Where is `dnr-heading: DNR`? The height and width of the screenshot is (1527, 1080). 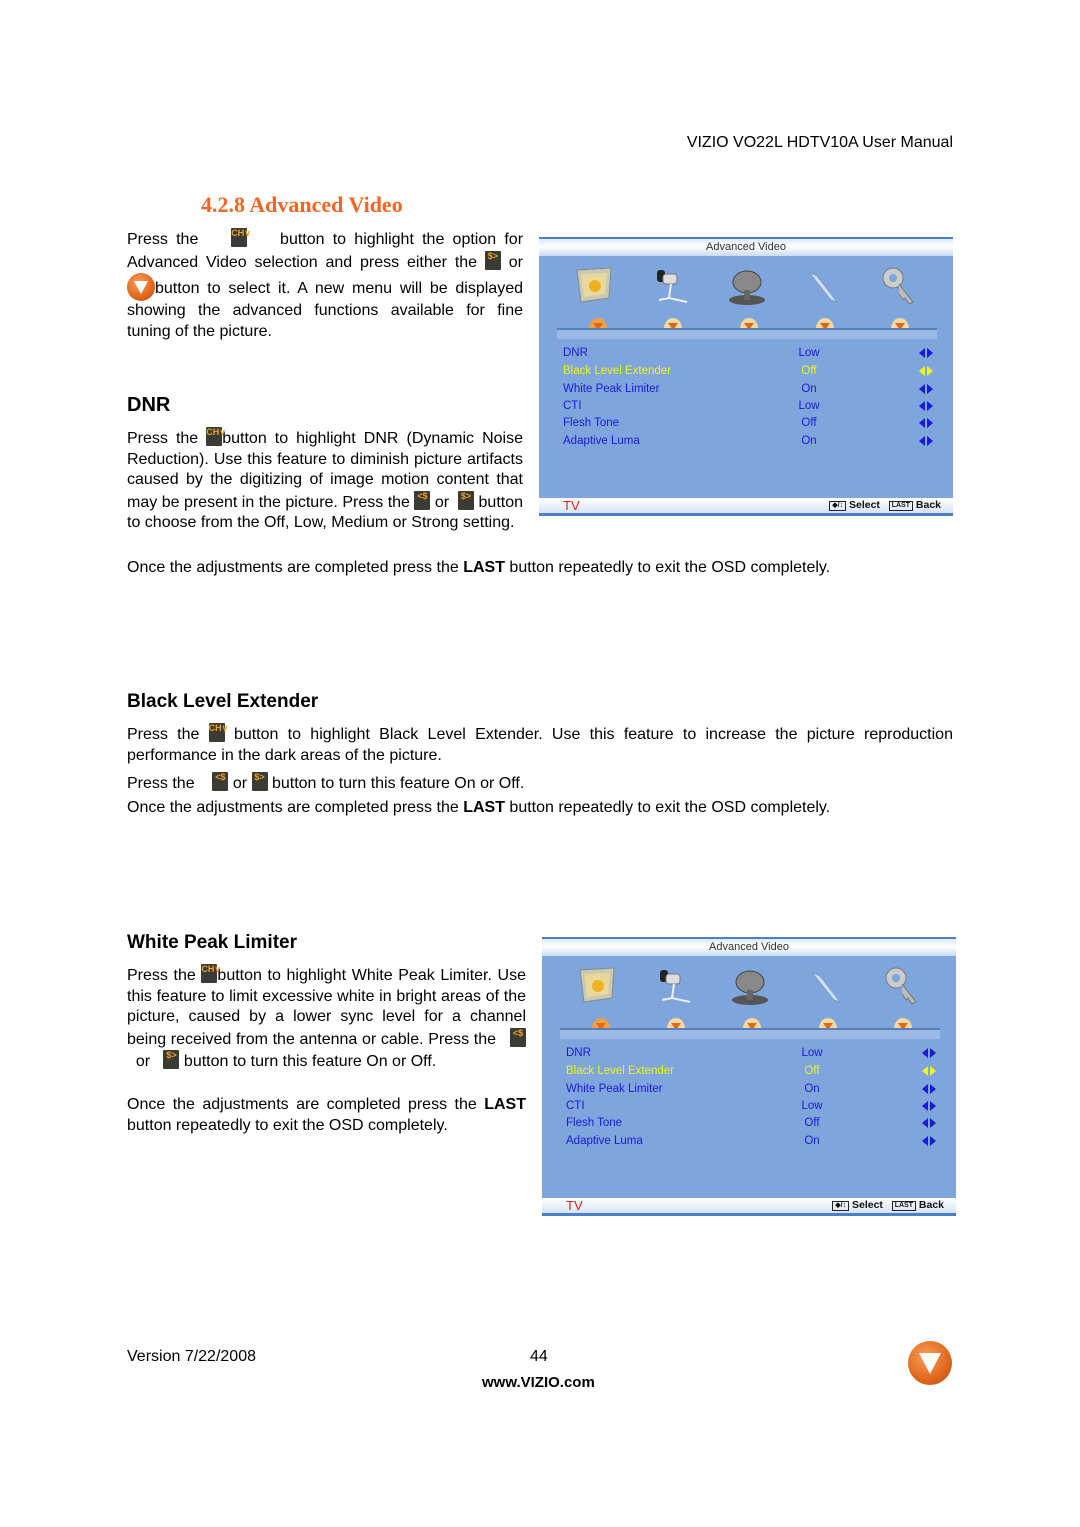
dnr-heading: DNR is located at coordinates (149, 405).